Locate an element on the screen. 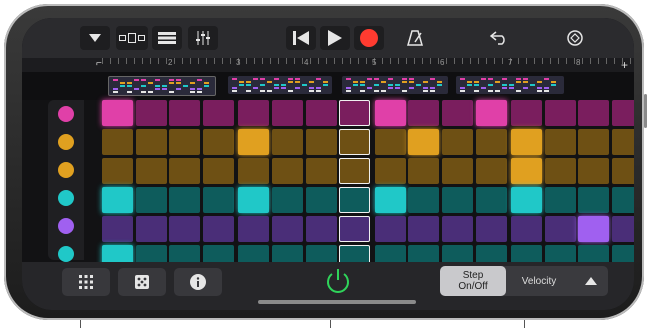  mixer-button is located at coordinates (203, 38).